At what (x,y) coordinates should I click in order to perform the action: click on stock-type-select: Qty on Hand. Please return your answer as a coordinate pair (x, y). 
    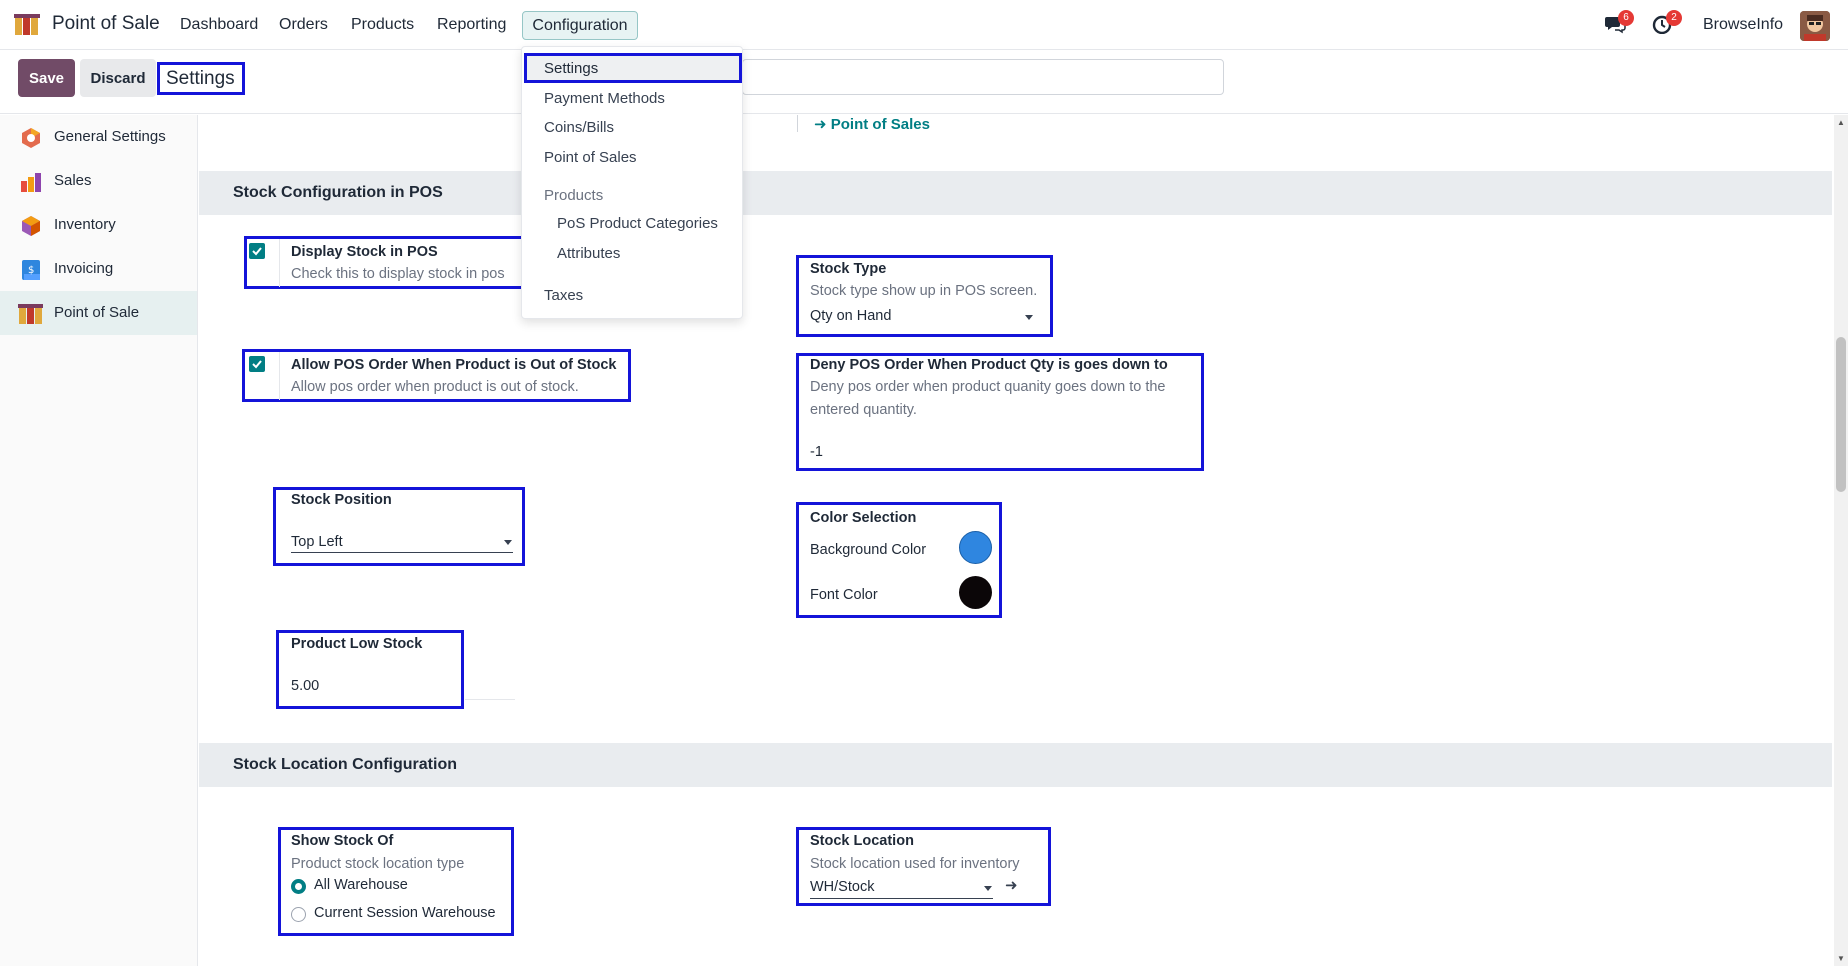
    Looking at the image, I should click on (850, 316).